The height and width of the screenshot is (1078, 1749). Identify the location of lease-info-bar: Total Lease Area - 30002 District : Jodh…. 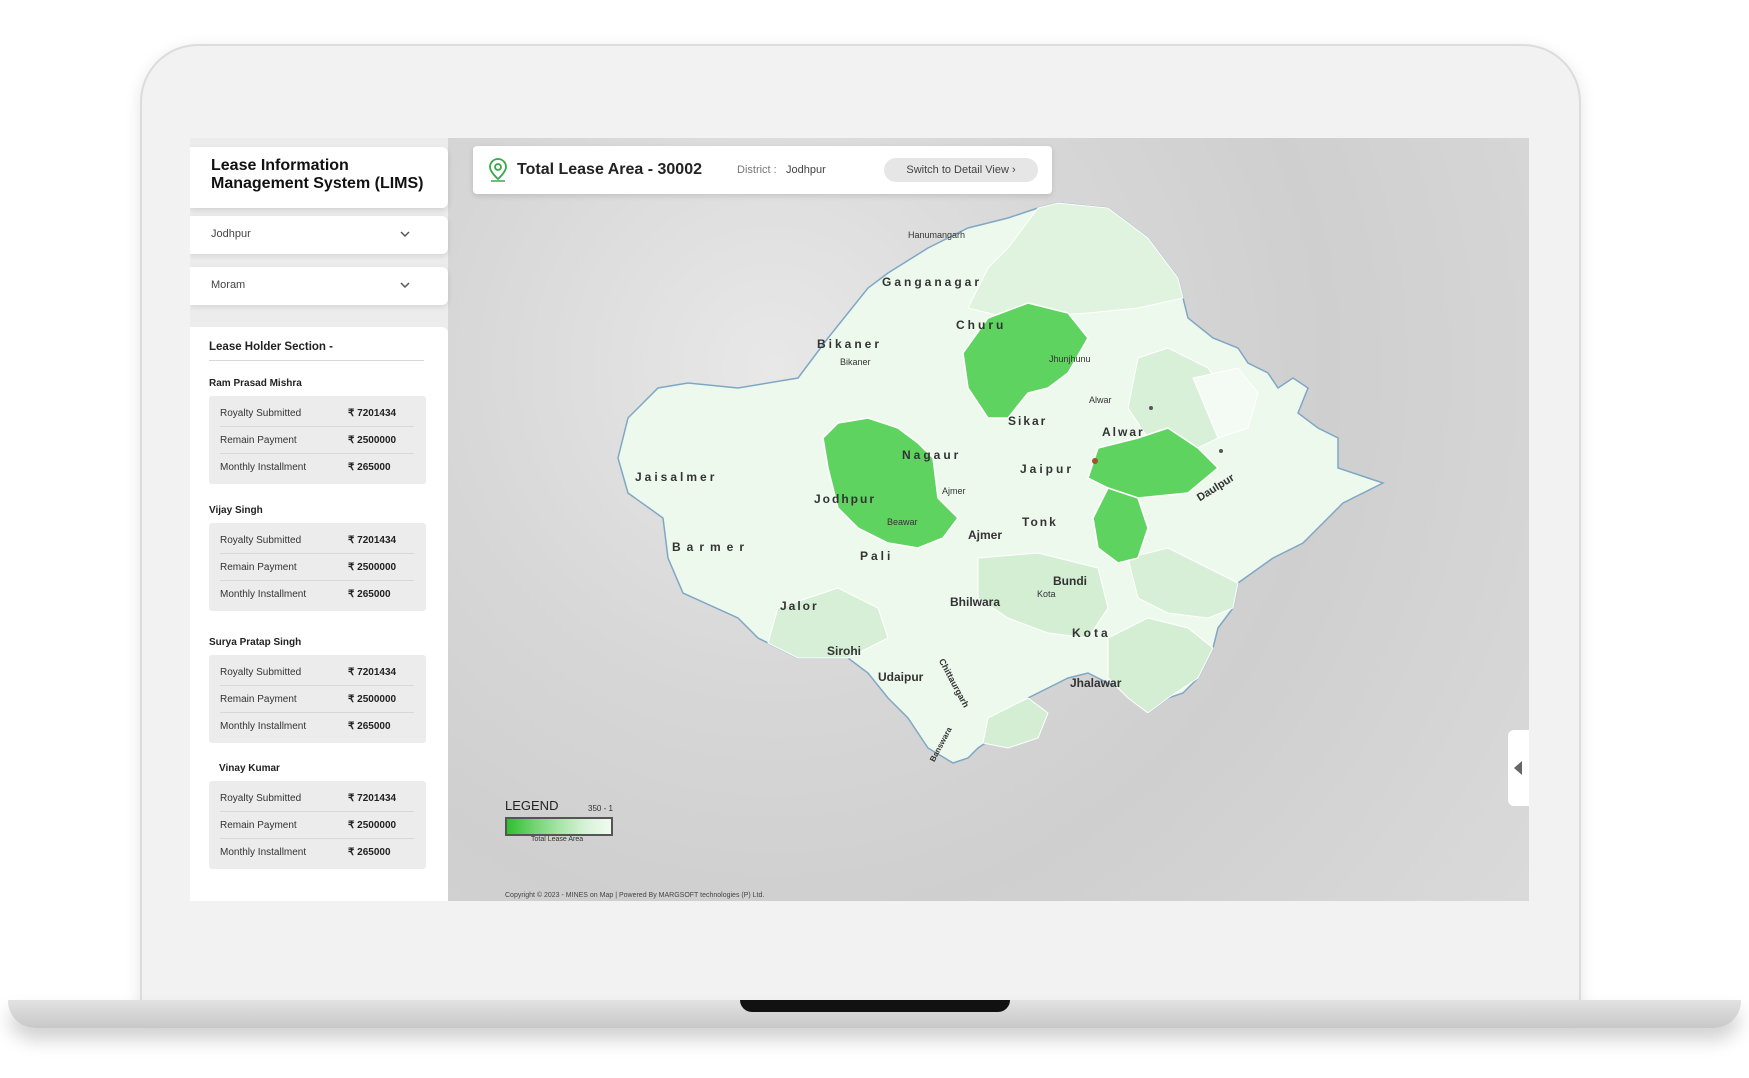
(762, 170).